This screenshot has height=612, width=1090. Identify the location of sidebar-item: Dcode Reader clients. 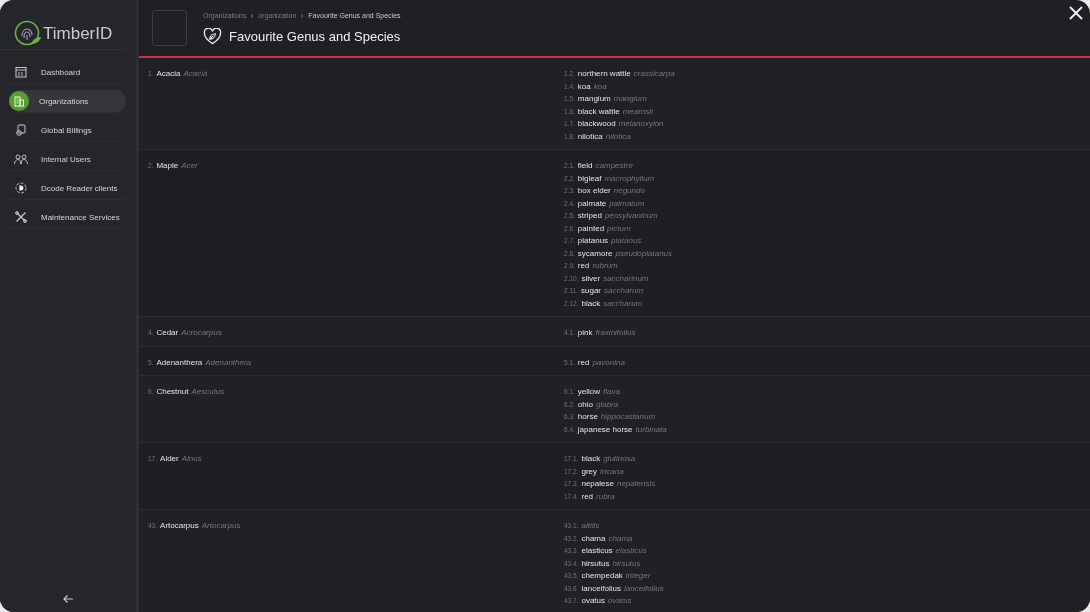
(67, 188).